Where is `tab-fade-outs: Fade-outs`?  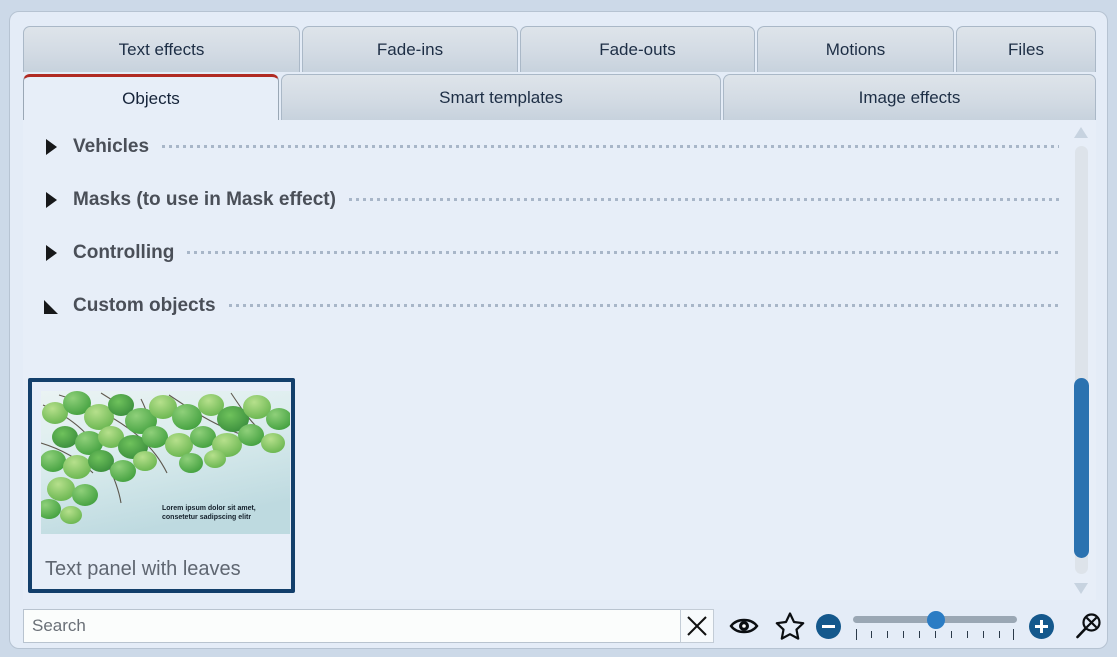 tab-fade-outs: Fade-outs is located at coordinates (637, 49).